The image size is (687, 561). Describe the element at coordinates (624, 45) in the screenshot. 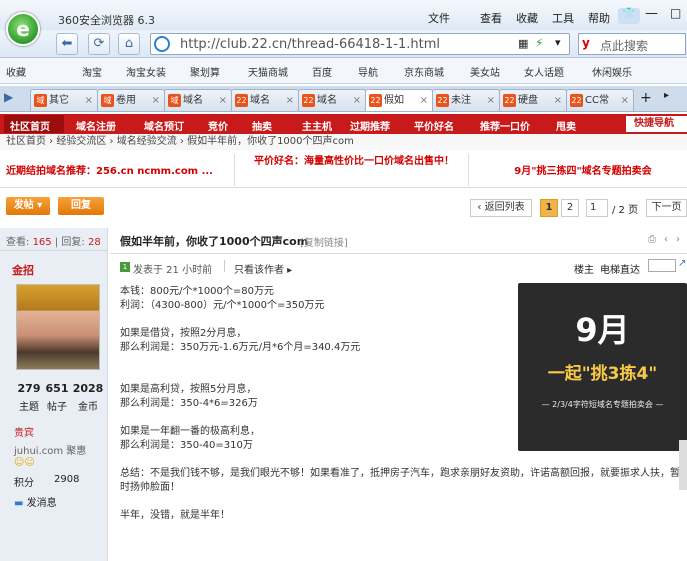

I see `search-input: 点此搜索` at that location.